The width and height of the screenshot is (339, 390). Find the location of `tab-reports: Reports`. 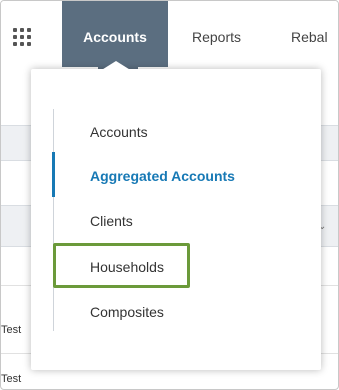

tab-reports: Reports is located at coordinates (216, 34).